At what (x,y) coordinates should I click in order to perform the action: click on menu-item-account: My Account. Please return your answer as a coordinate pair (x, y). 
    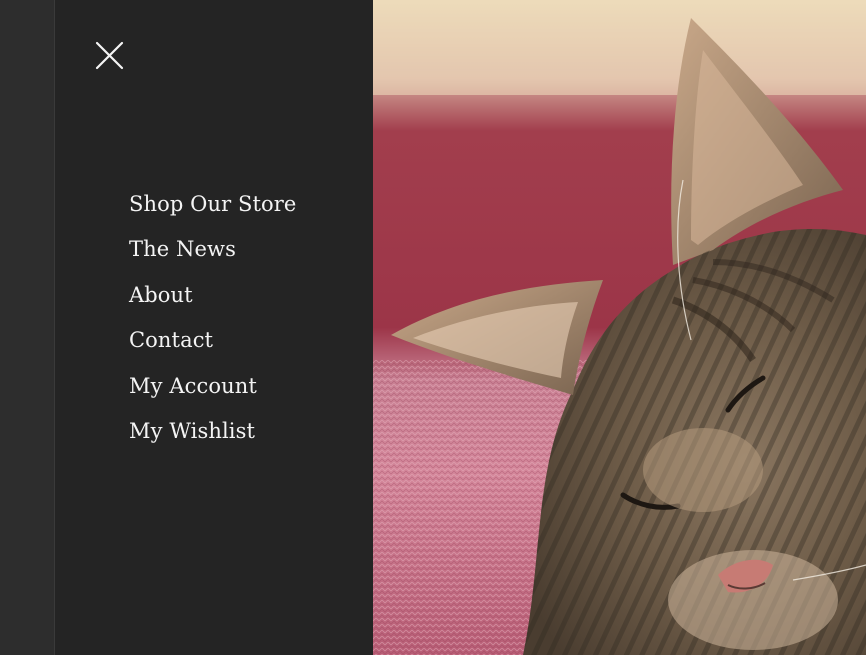
    Looking at the image, I should click on (212, 389).